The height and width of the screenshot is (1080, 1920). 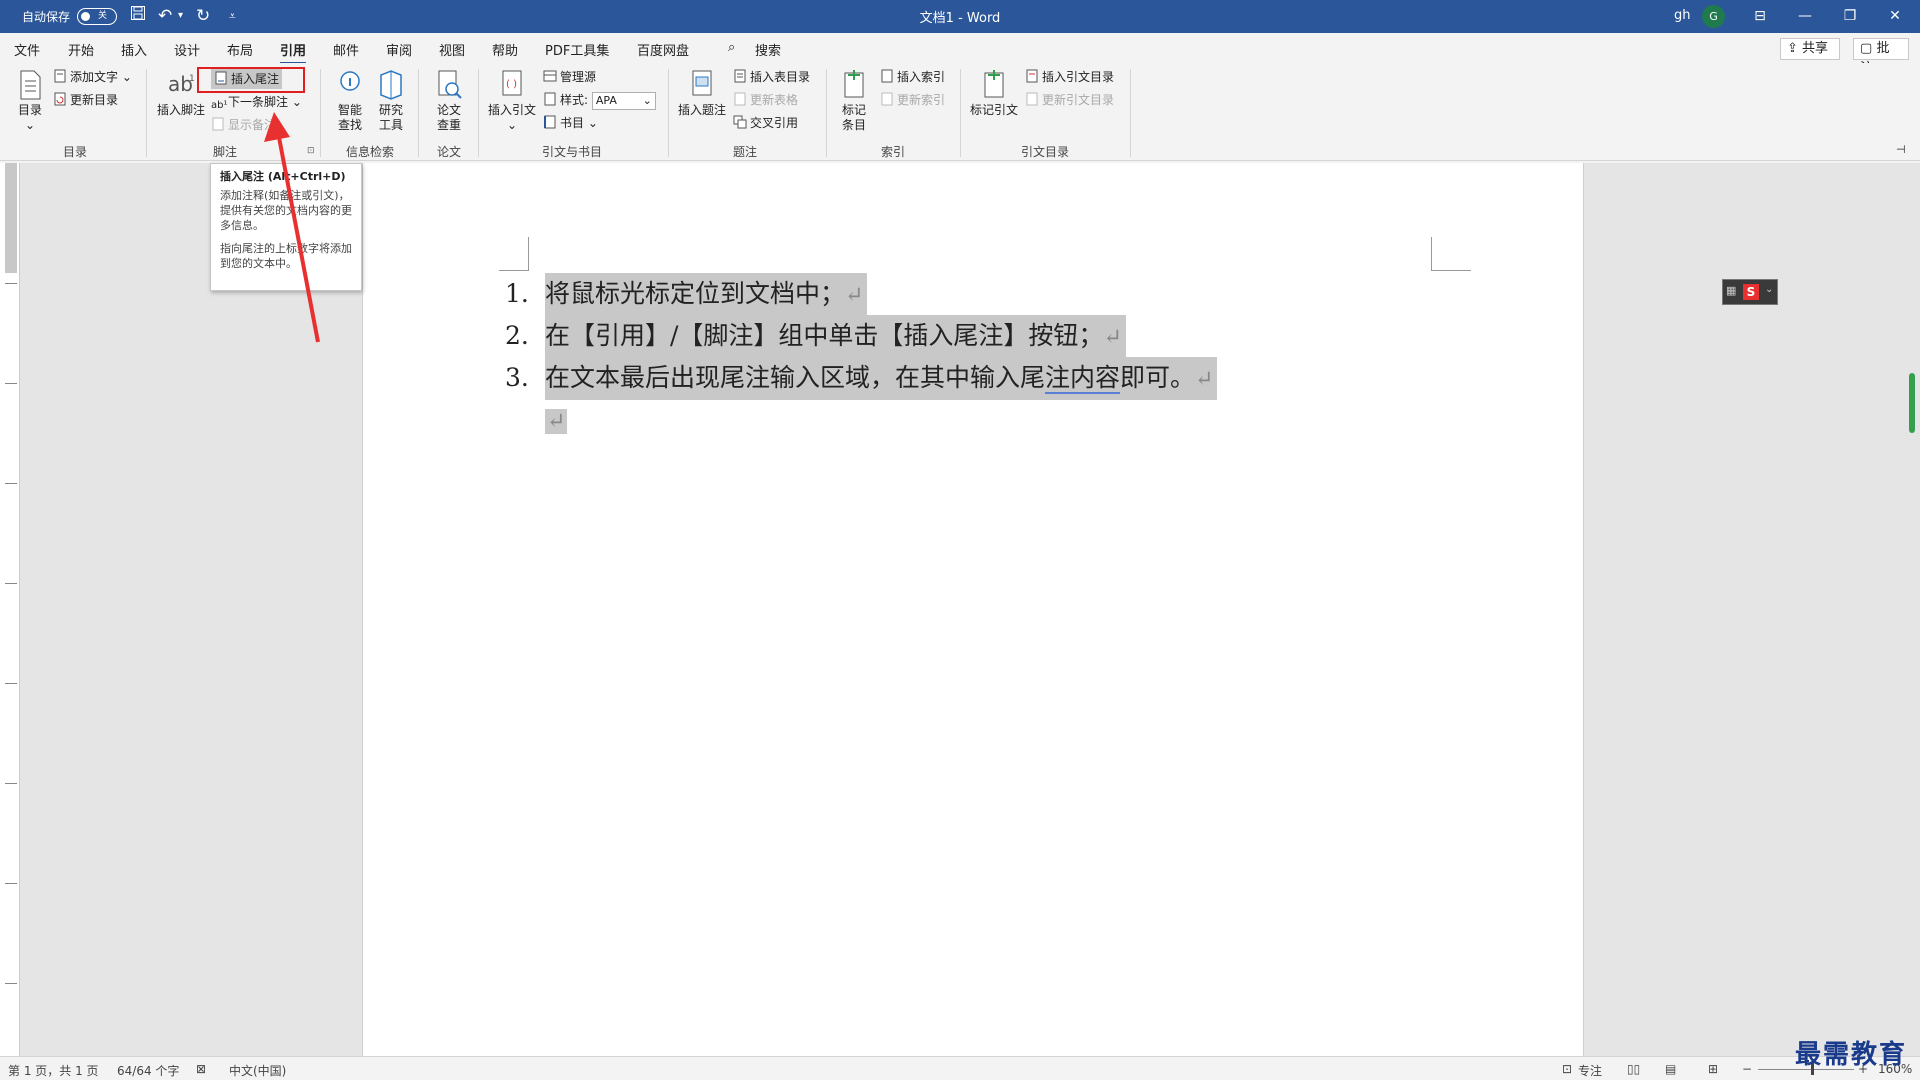 What do you see at coordinates (1633, 1069) in the screenshot?
I see `read-mode-icon: ▯▯` at bounding box center [1633, 1069].